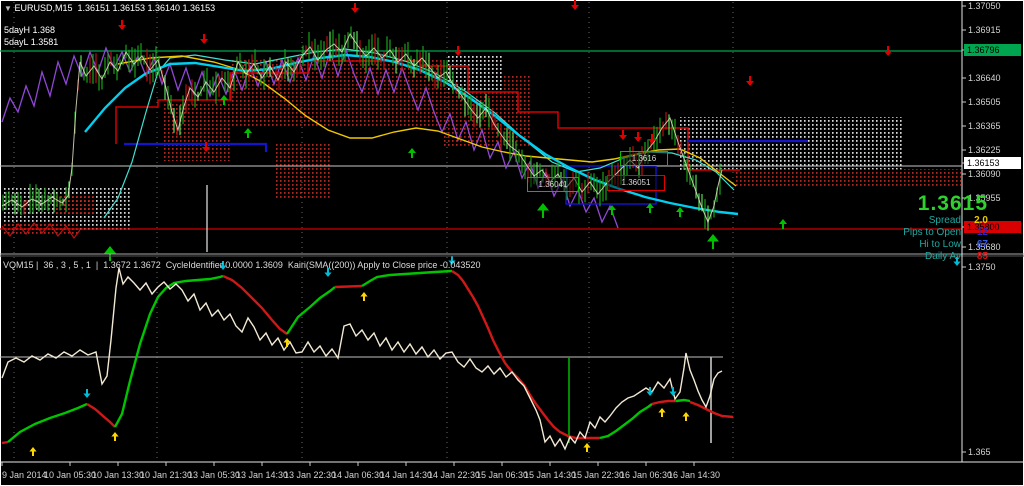 The image size is (1024, 486). I want to click on quote-info-value: 2.0, so click(981, 220).